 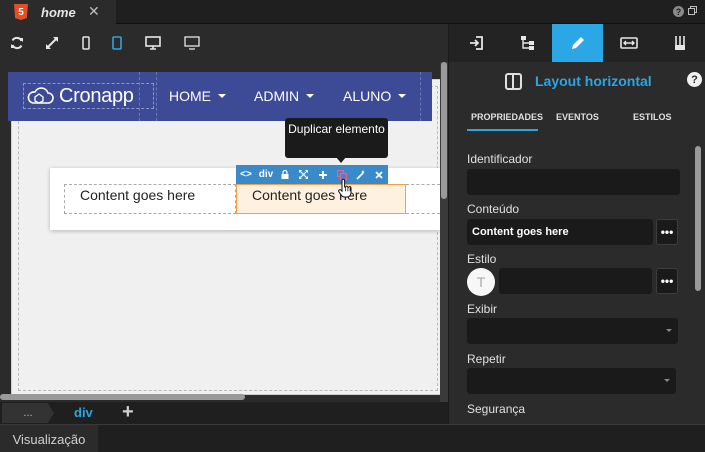 I want to click on active-tab-indicator, so click(x=502, y=130).